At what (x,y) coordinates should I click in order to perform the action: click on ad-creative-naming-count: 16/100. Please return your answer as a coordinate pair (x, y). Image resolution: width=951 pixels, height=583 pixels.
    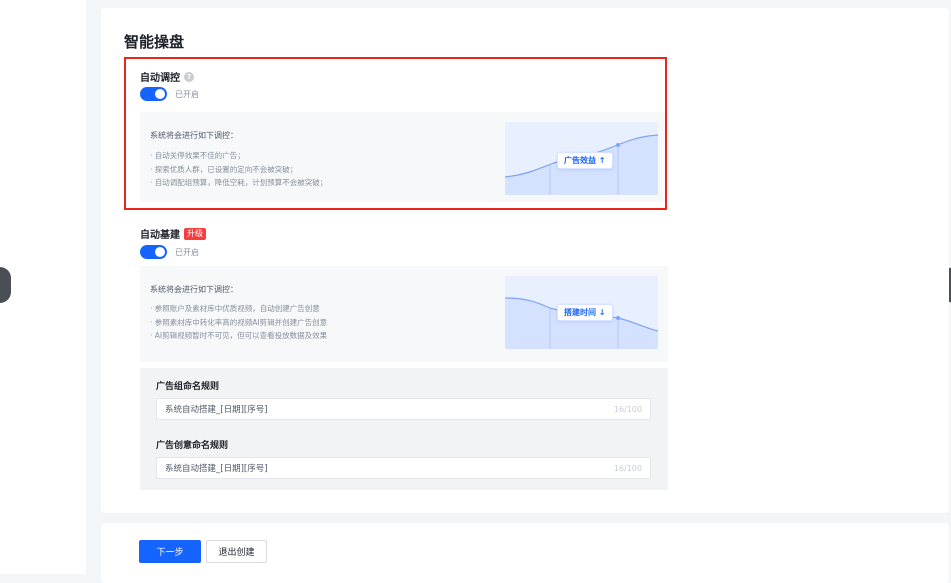
    Looking at the image, I should click on (627, 468).